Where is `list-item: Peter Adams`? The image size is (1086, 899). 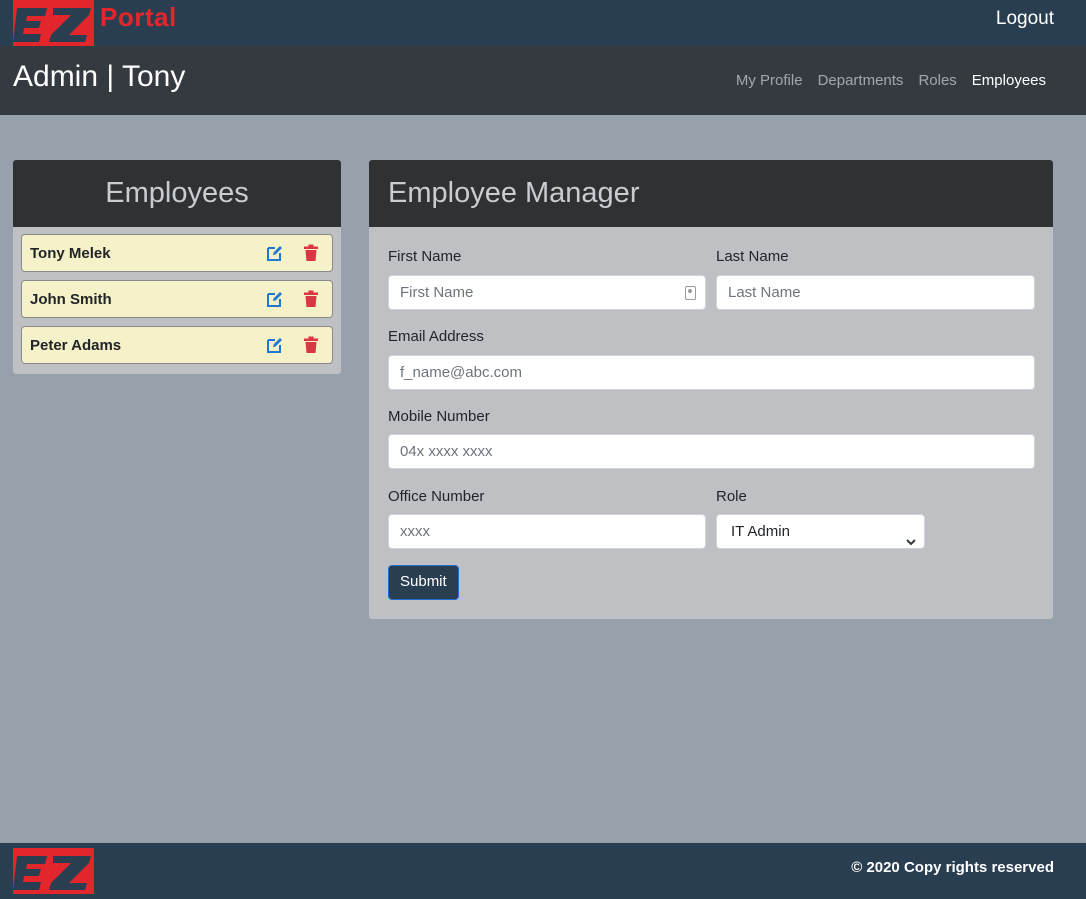
list-item: Peter Adams is located at coordinates (177, 345).